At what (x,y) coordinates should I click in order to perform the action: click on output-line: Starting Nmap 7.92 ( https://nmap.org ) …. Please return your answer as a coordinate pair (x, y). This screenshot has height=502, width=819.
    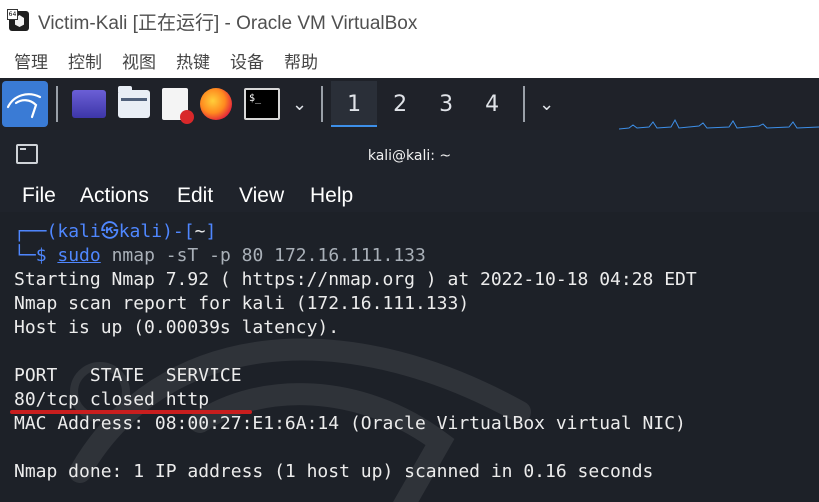
    Looking at the image, I should click on (355, 279).